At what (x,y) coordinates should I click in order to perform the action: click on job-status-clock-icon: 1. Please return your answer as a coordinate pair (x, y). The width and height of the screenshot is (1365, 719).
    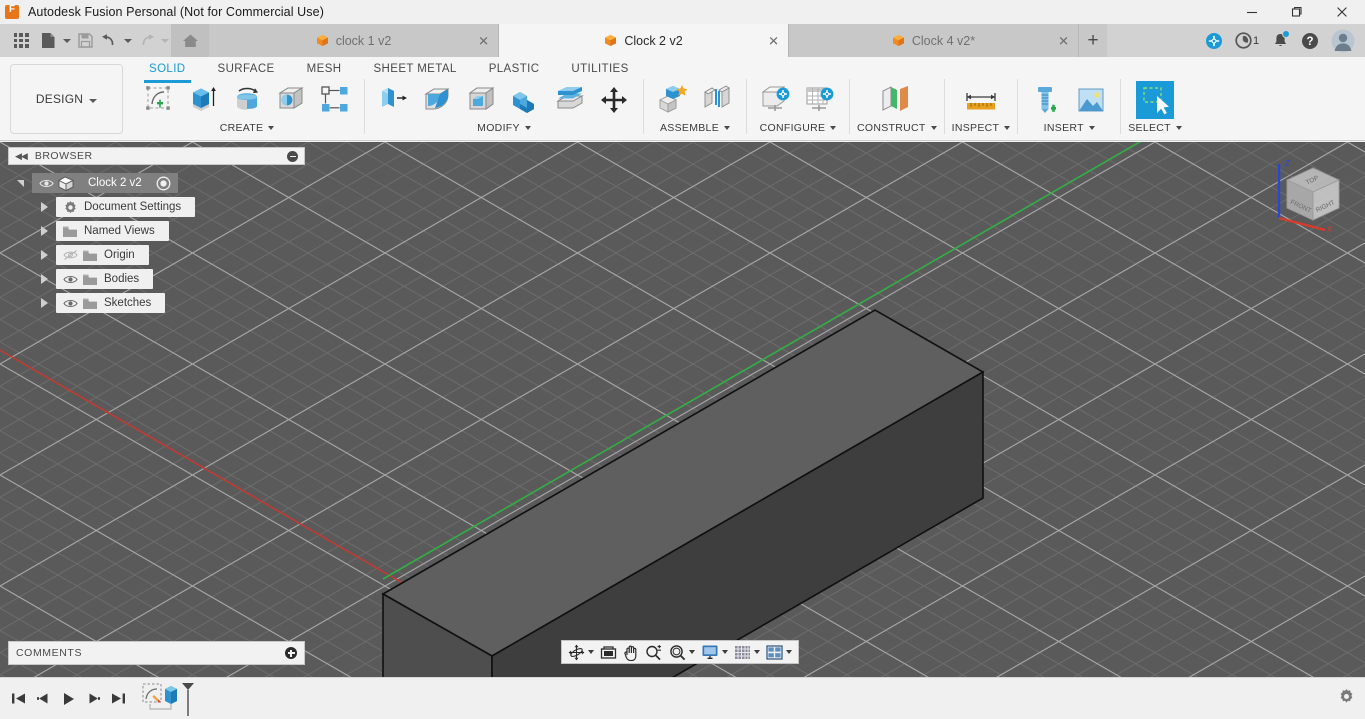
    Looking at the image, I should click on (1247, 40).